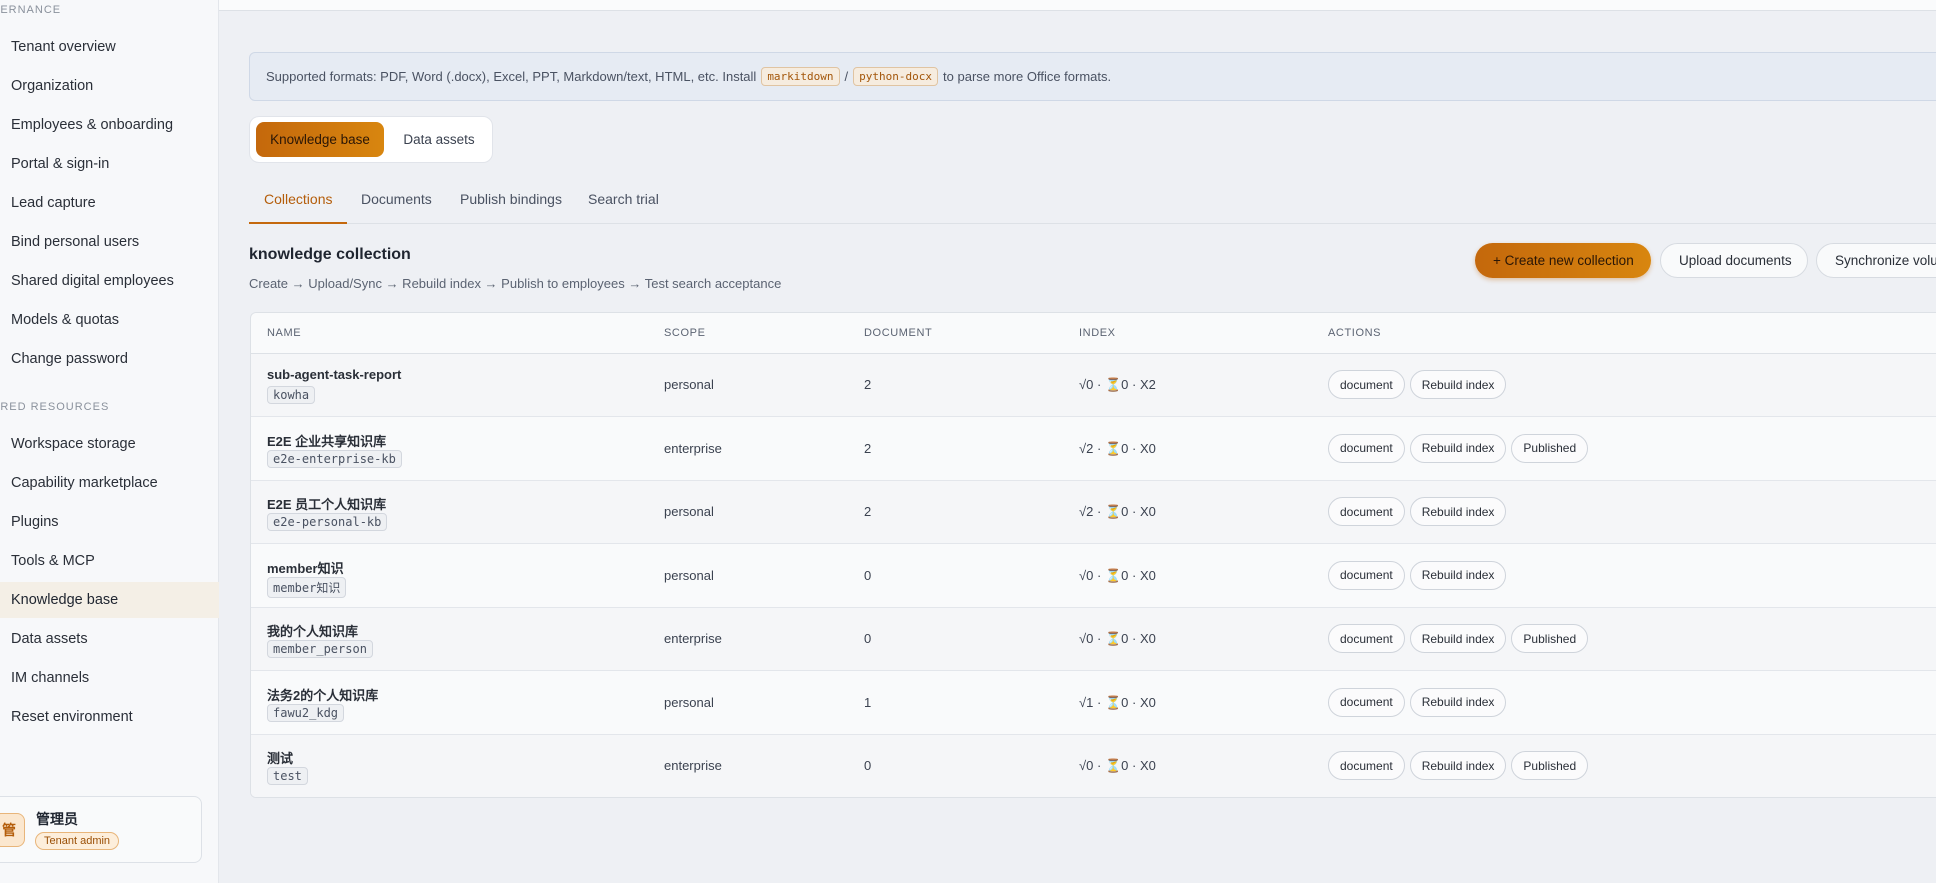 Image resolution: width=1936 pixels, height=883 pixels. What do you see at coordinates (109, 600) in the screenshot?
I see `sidebar-item-knowledge-base: Knowledge base` at bounding box center [109, 600].